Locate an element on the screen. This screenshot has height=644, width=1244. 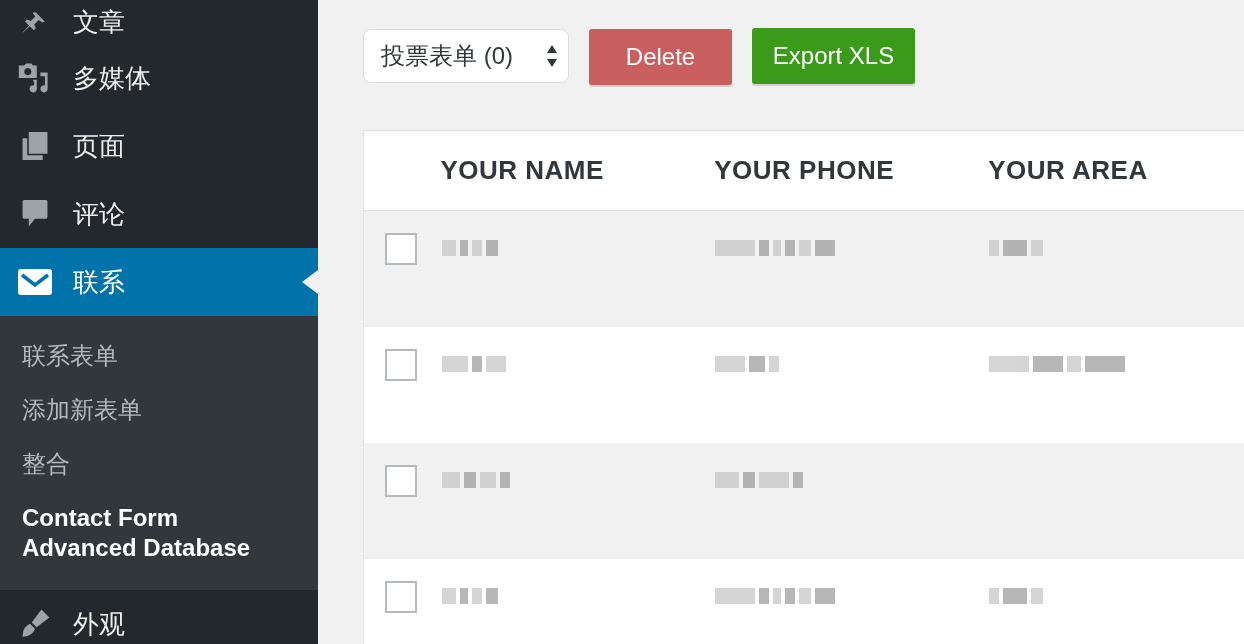
up-down-arrows-icon is located at coordinates (552, 56).